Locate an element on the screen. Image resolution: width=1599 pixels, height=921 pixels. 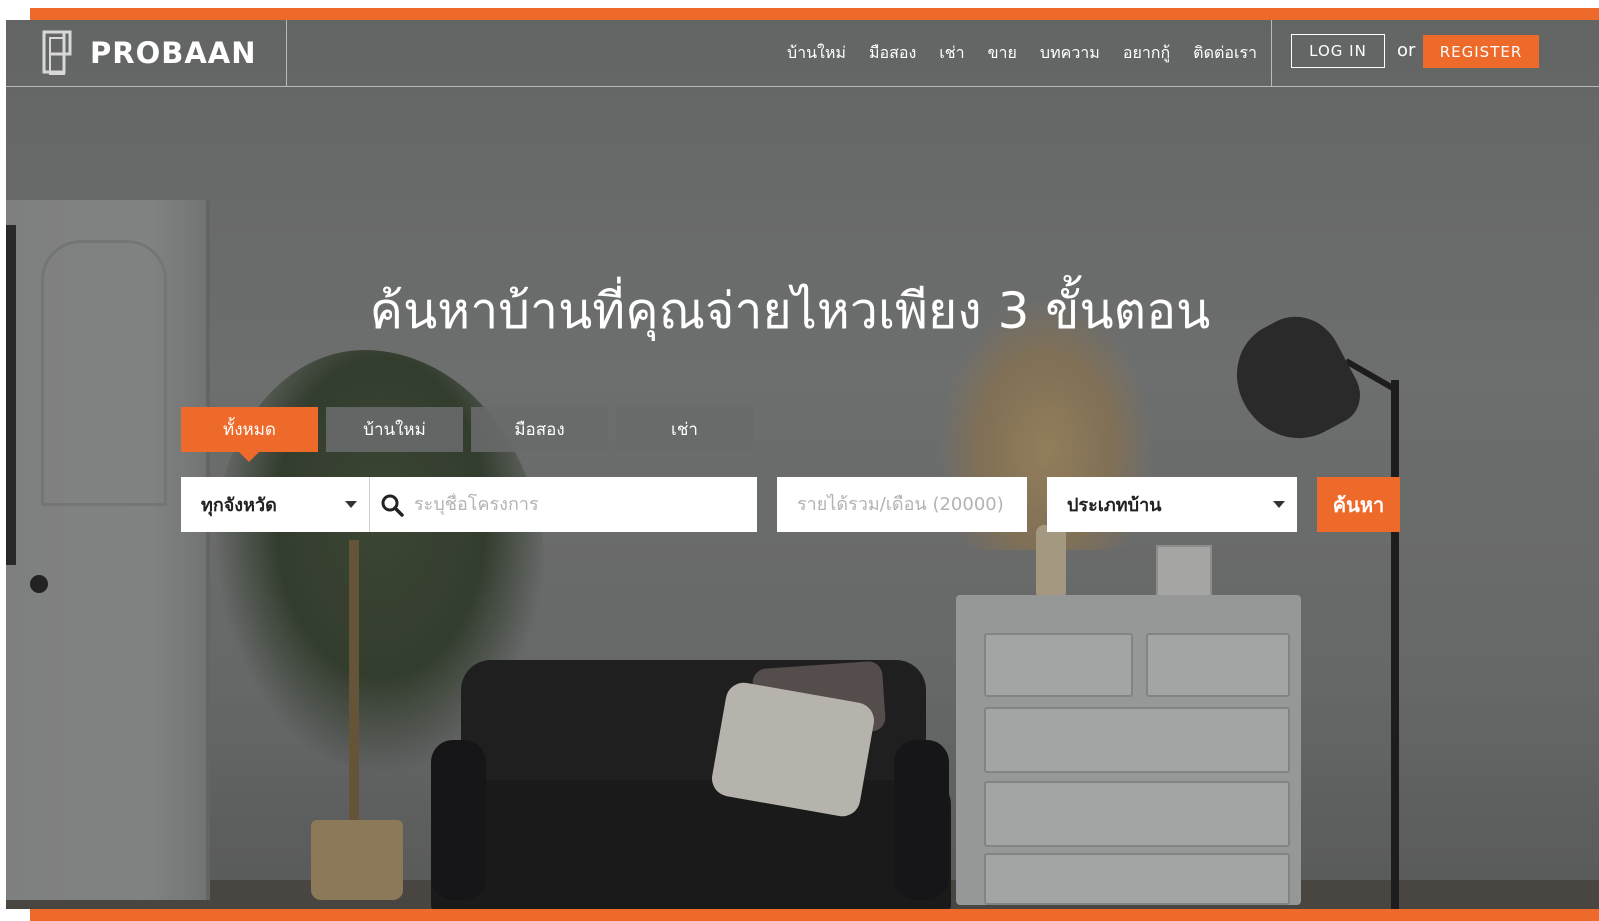
search-tabs: ทั้งหมด บ้านใหม่ มือสอง เช่า is located at coordinates (467, 434).